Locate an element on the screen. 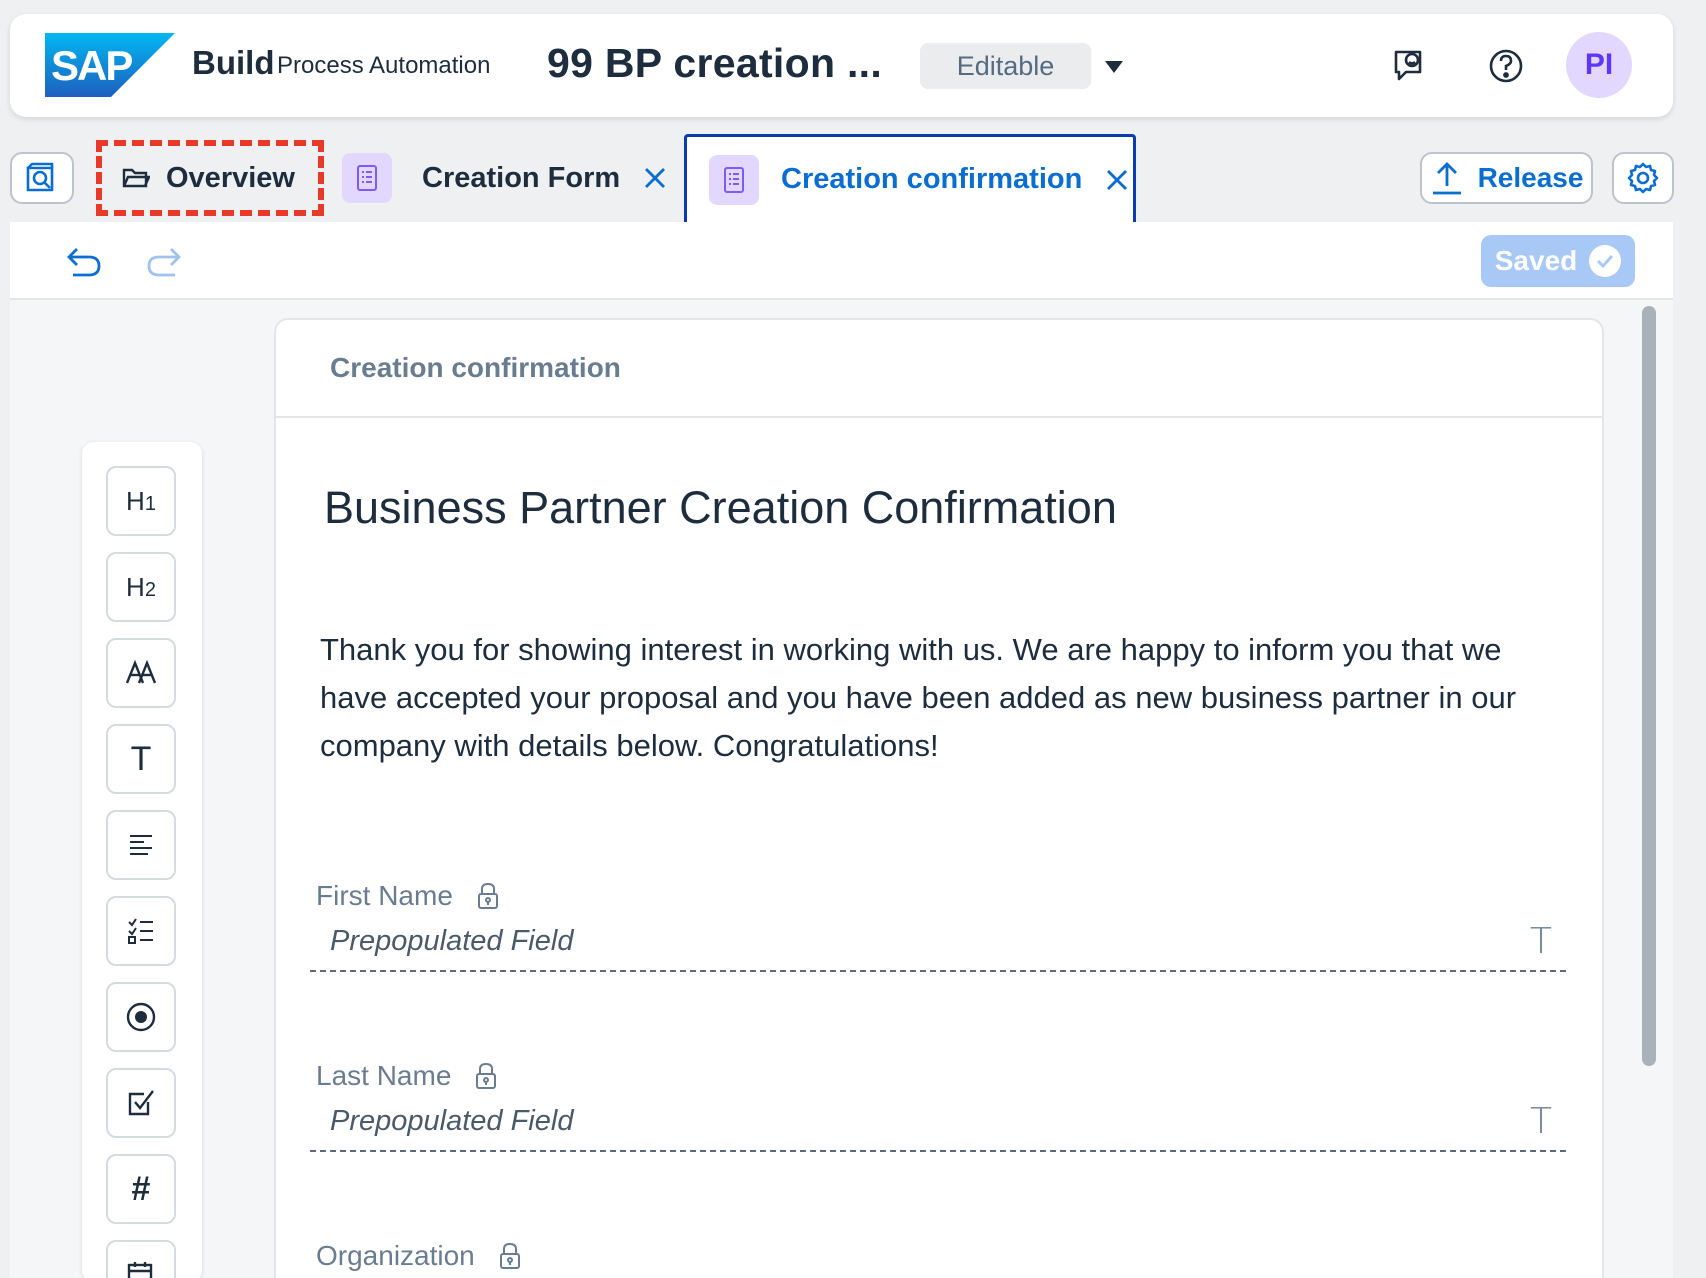 The width and height of the screenshot is (1706, 1278). heading1-control: H1 is located at coordinates (141, 501).